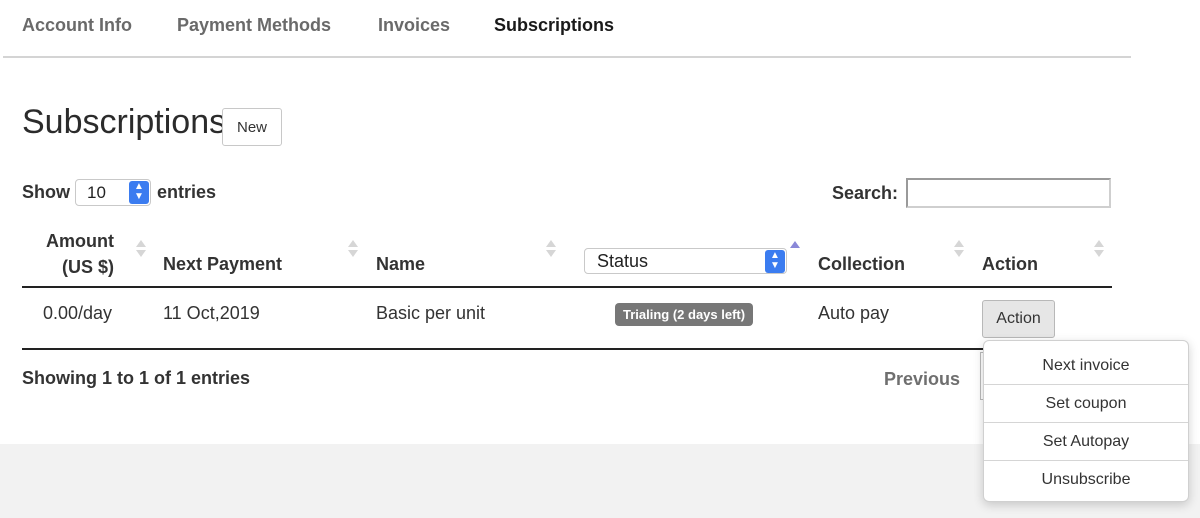  I want to click on tab-payment-methods: Payment Methods, so click(254, 25).